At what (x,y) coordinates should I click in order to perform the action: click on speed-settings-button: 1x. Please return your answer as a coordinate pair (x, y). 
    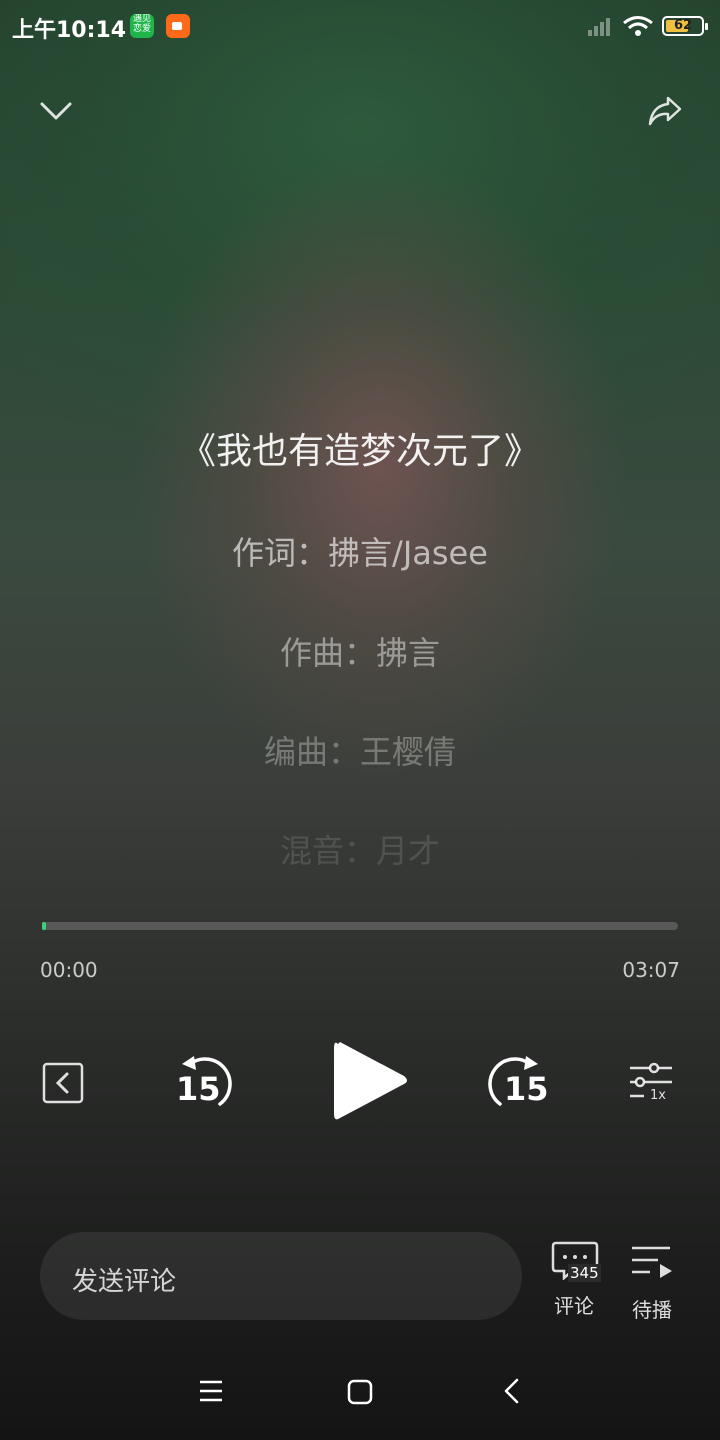
    Looking at the image, I should click on (651, 1083).